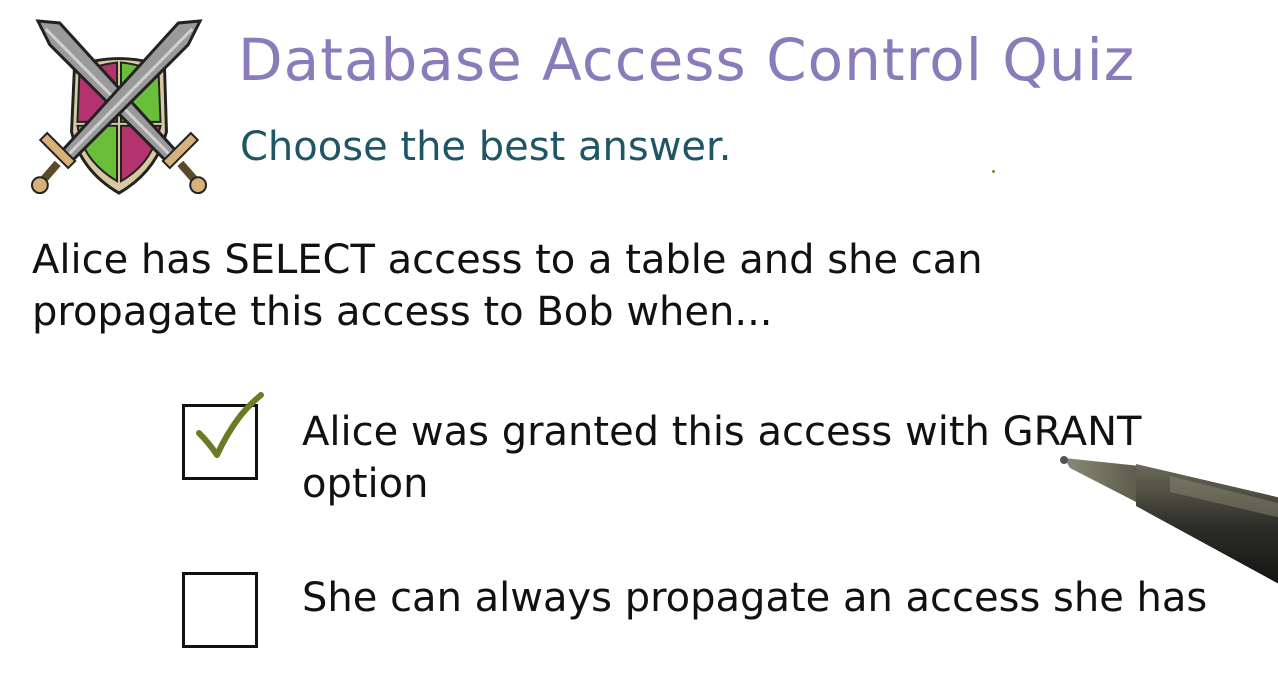 The height and width of the screenshot is (700, 1278). What do you see at coordinates (1169, 520) in the screenshot?
I see `pen-icon` at bounding box center [1169, 520].